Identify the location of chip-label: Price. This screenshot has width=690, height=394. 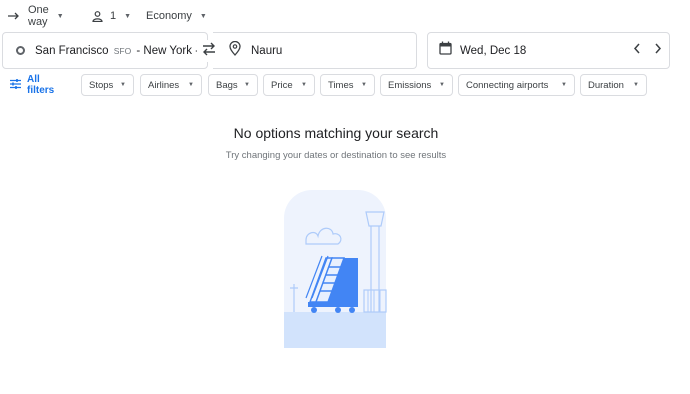
(282, 85).